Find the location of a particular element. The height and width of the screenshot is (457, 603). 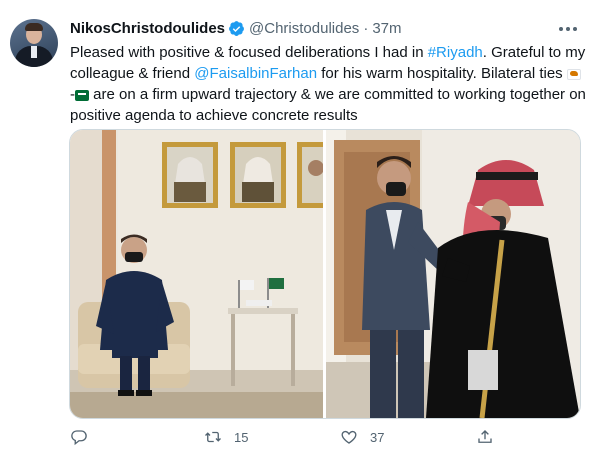

like-icon is located at coordinates (349, 437).